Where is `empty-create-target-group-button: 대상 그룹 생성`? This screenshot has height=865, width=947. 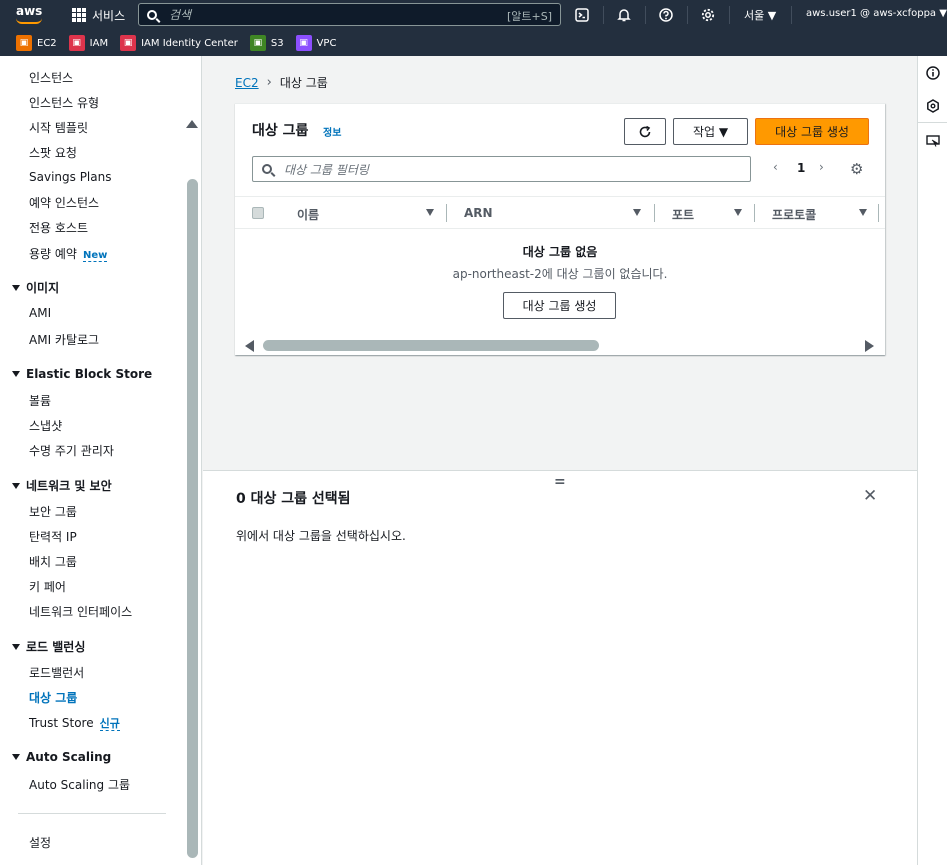
empty-create-target-group-button: 대상 그룹 생성 is located at coordinates (559, 305).